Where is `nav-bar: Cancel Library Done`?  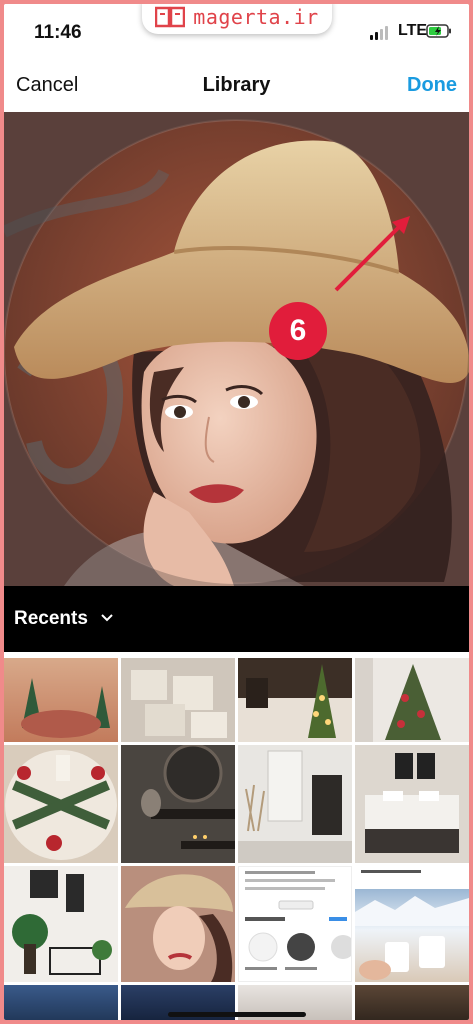
nav-bar: Cancel Library Done is located at coordinates (236, 87).